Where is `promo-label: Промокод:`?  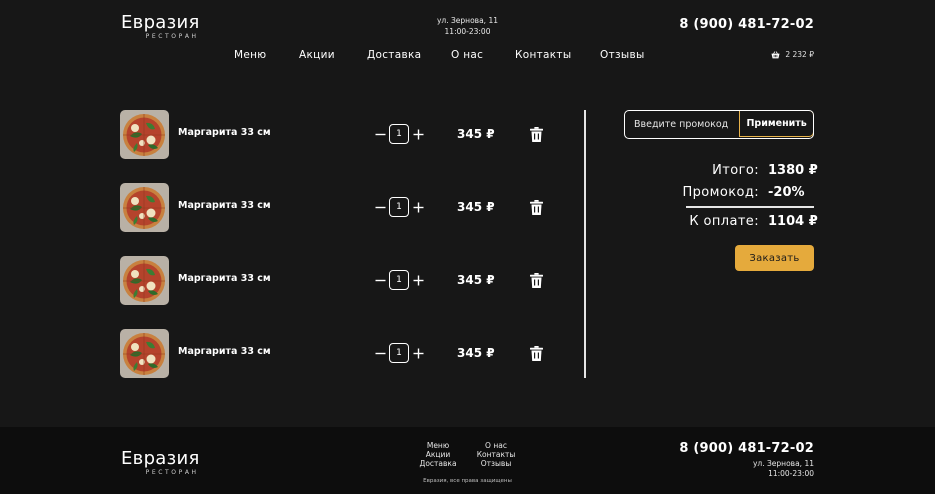 promo-label: Промокод: is located at coordinates (720, 192).